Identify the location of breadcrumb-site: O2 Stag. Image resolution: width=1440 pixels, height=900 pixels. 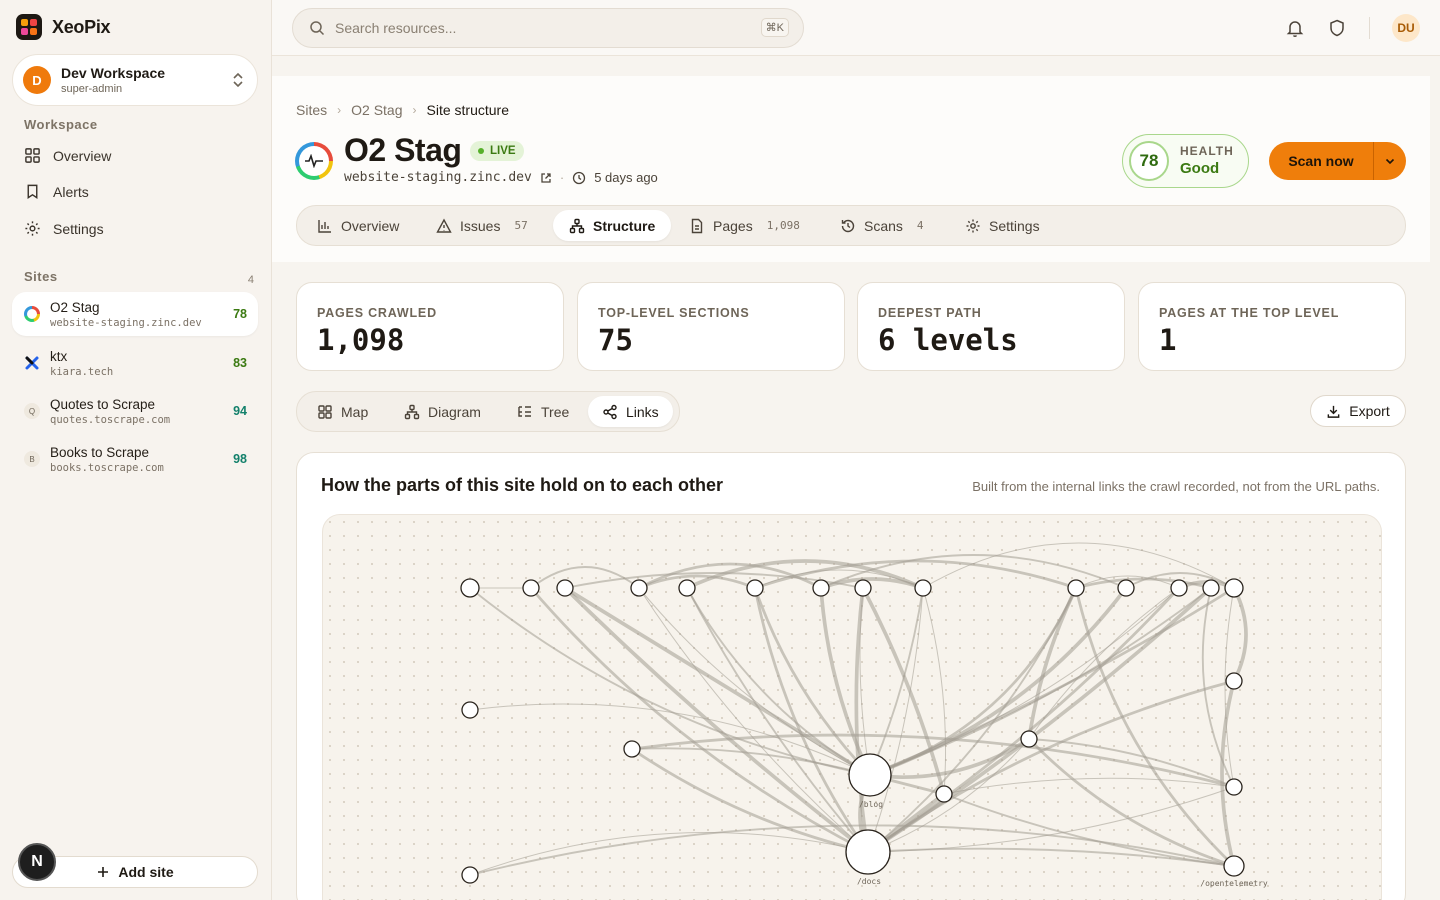
(376, 110).